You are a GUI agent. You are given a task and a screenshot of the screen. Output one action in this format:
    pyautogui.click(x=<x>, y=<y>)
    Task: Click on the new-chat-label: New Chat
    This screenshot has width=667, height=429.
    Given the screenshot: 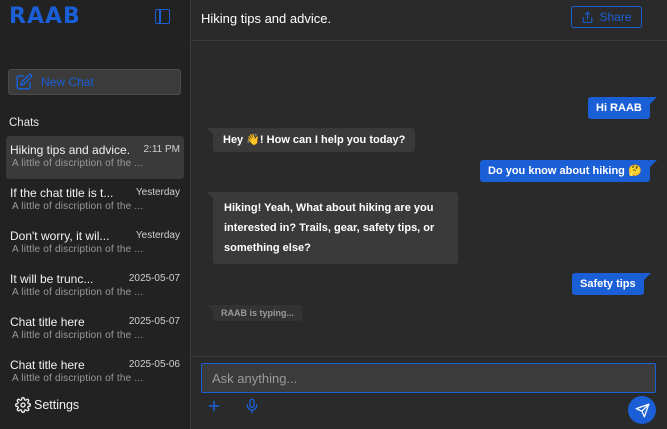 What is the action you would take?
    pyautogui.click(x=67, y=82)
    